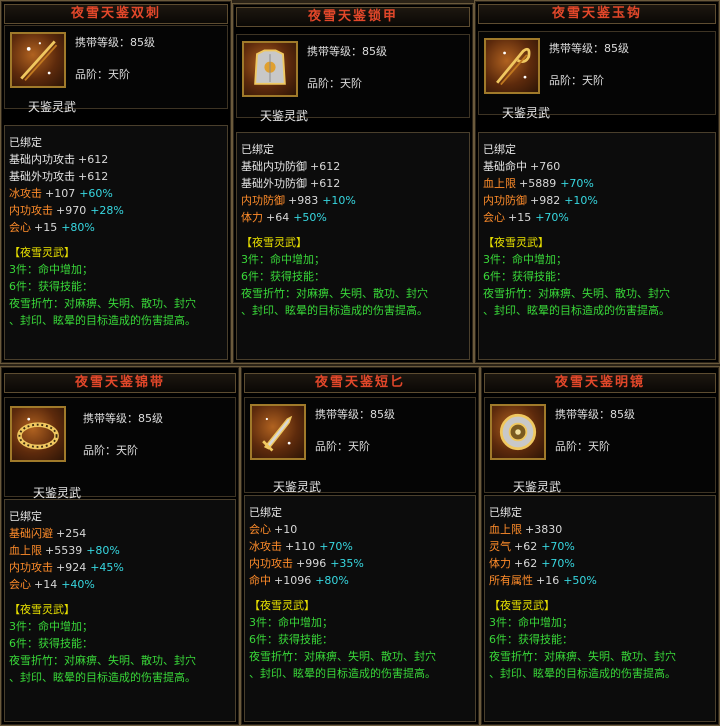 The height and width of the screenshot is (726, 720). What do you see at coordinates (544, 529) in the screenshot?
I see `stat-value: +3830` at bounding box center [544, 529].